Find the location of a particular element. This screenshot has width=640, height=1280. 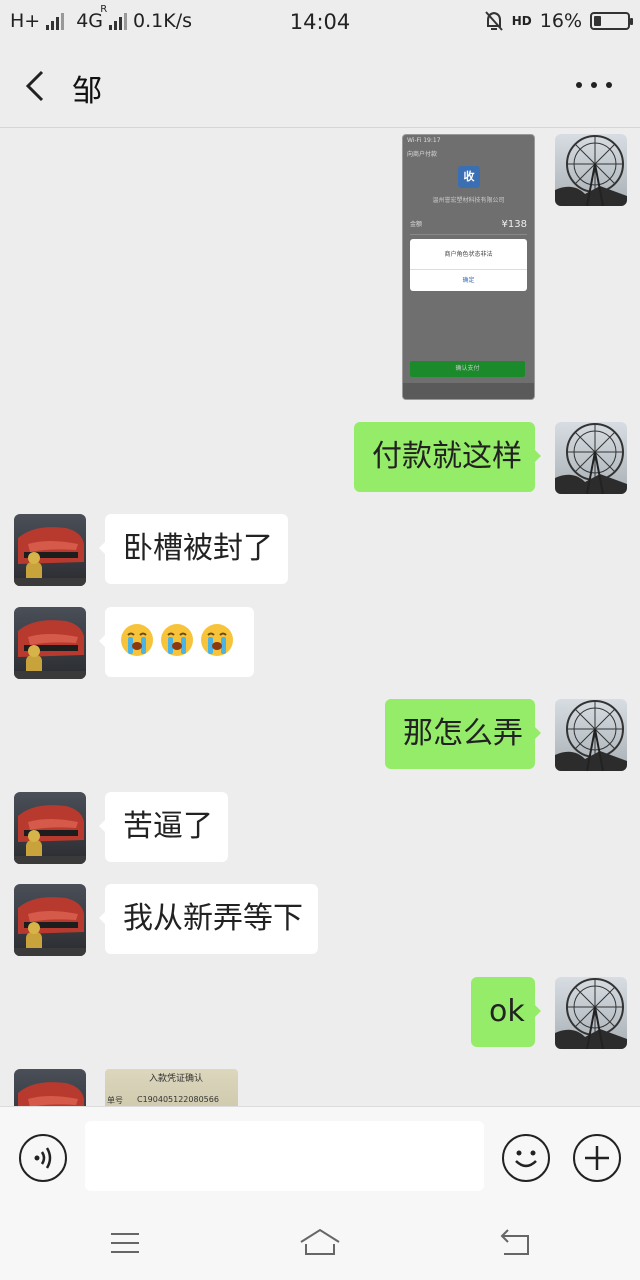

merchant-logo-icon: 收 is located at coordinates (469, 177).